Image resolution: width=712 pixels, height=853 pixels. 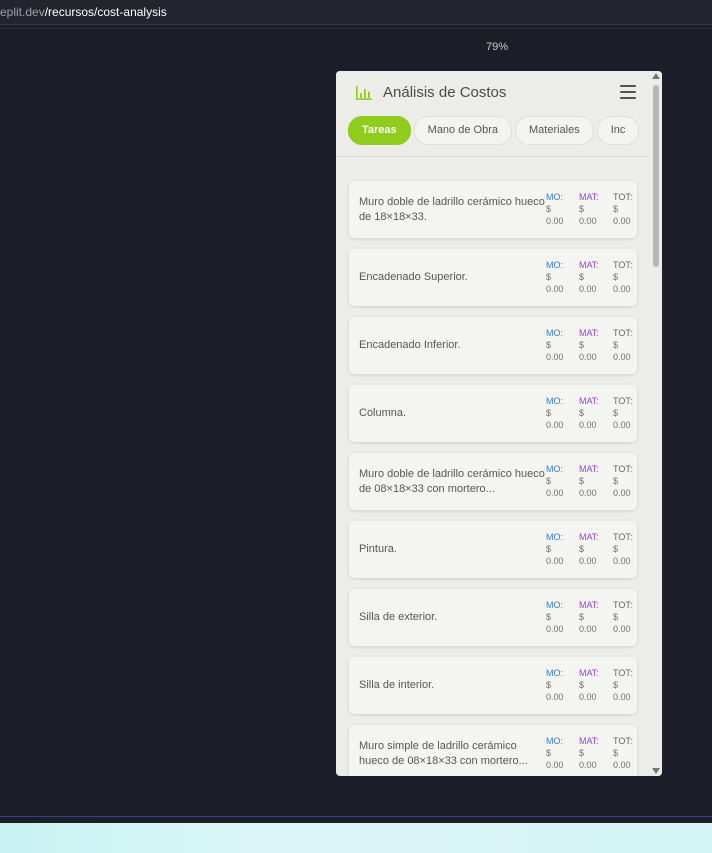 I want to click on task-card: Pintura. MO: $0.00 MAT: $0.00 TOT: $0.00, so click(x=493, y=549).